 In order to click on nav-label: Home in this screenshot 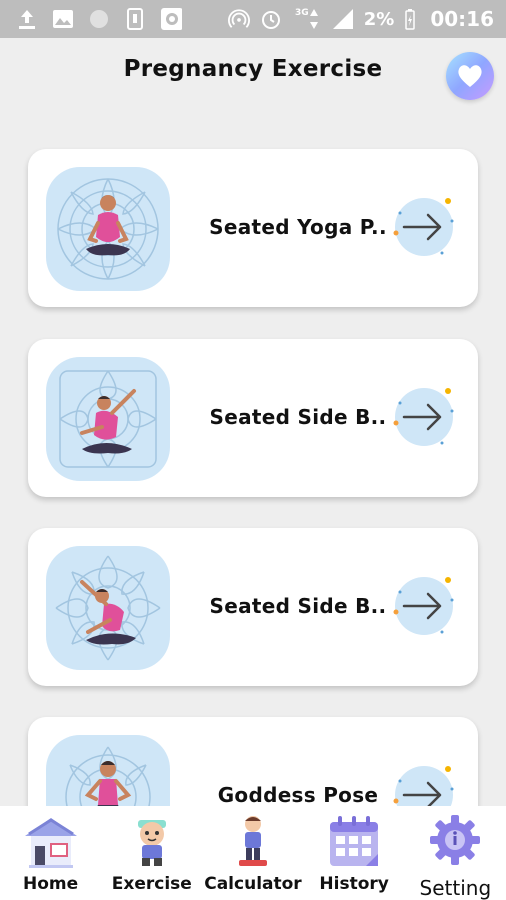, I will do `click(51, 884)`.